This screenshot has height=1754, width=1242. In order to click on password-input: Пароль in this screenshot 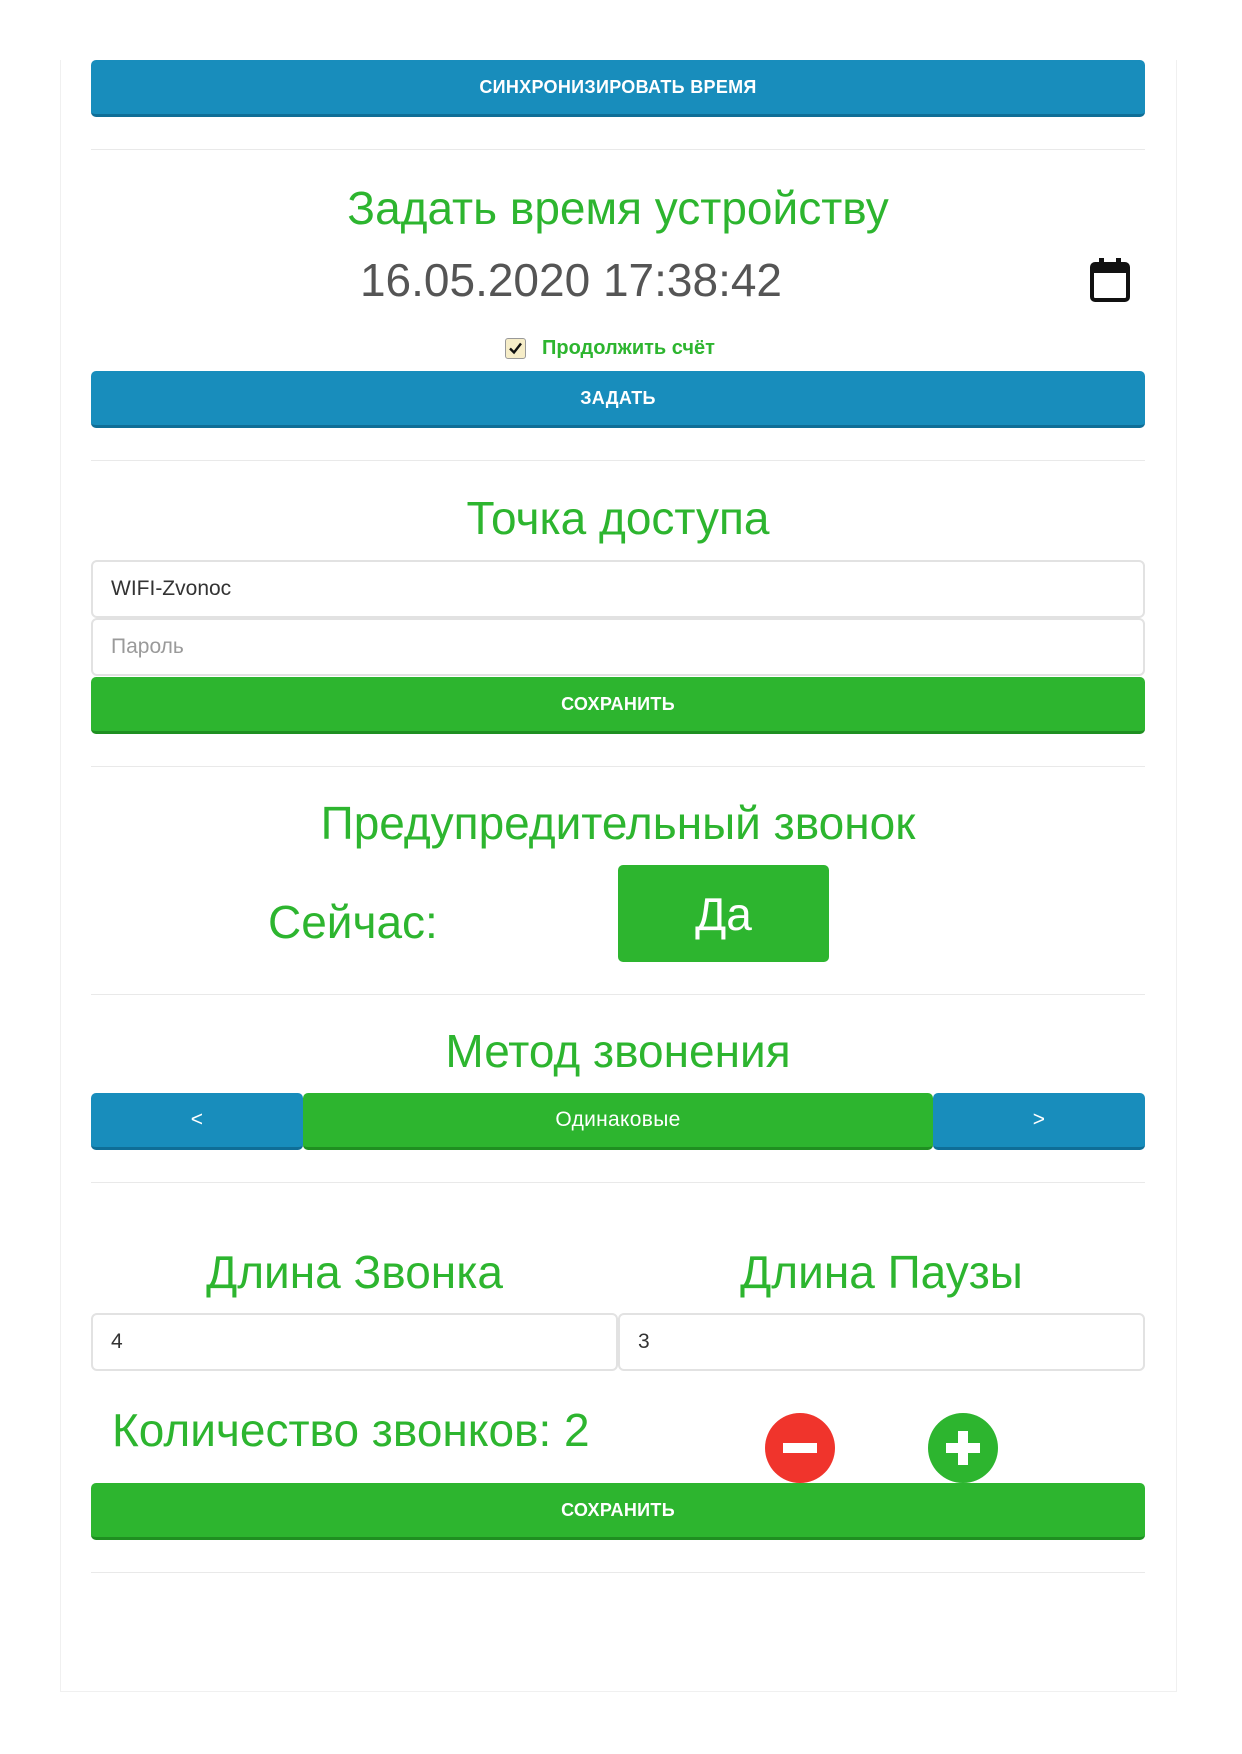, I will do `click(618, 647)`.